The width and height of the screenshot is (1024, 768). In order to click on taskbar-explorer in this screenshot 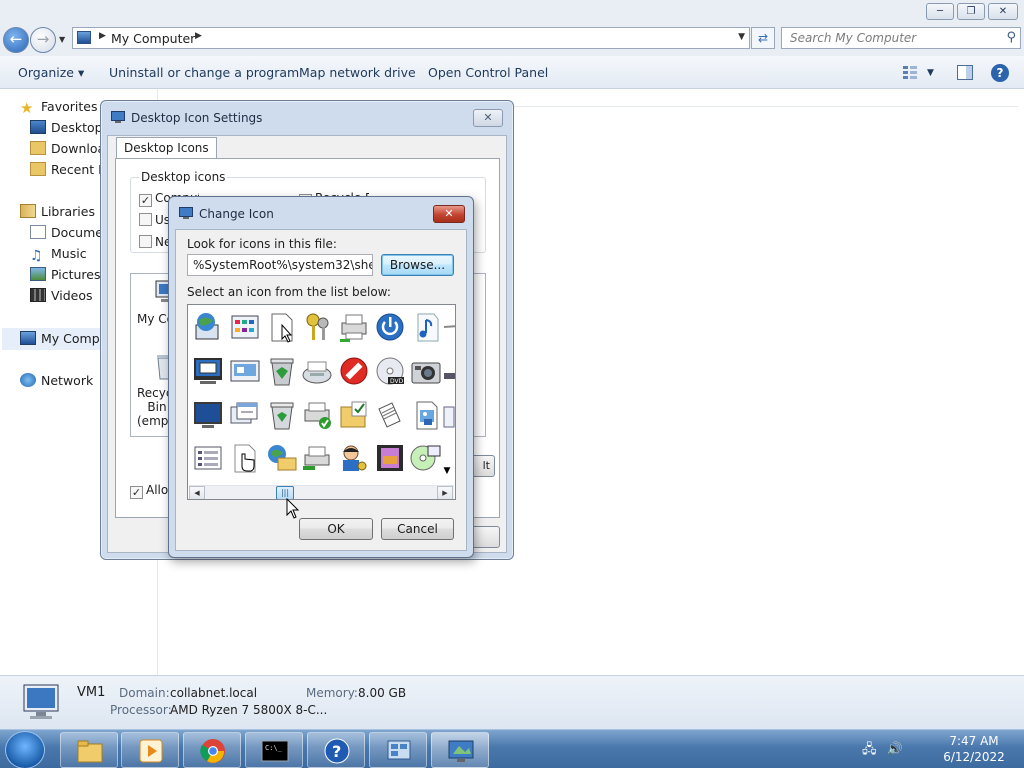, I will do `click(89, 750)`.